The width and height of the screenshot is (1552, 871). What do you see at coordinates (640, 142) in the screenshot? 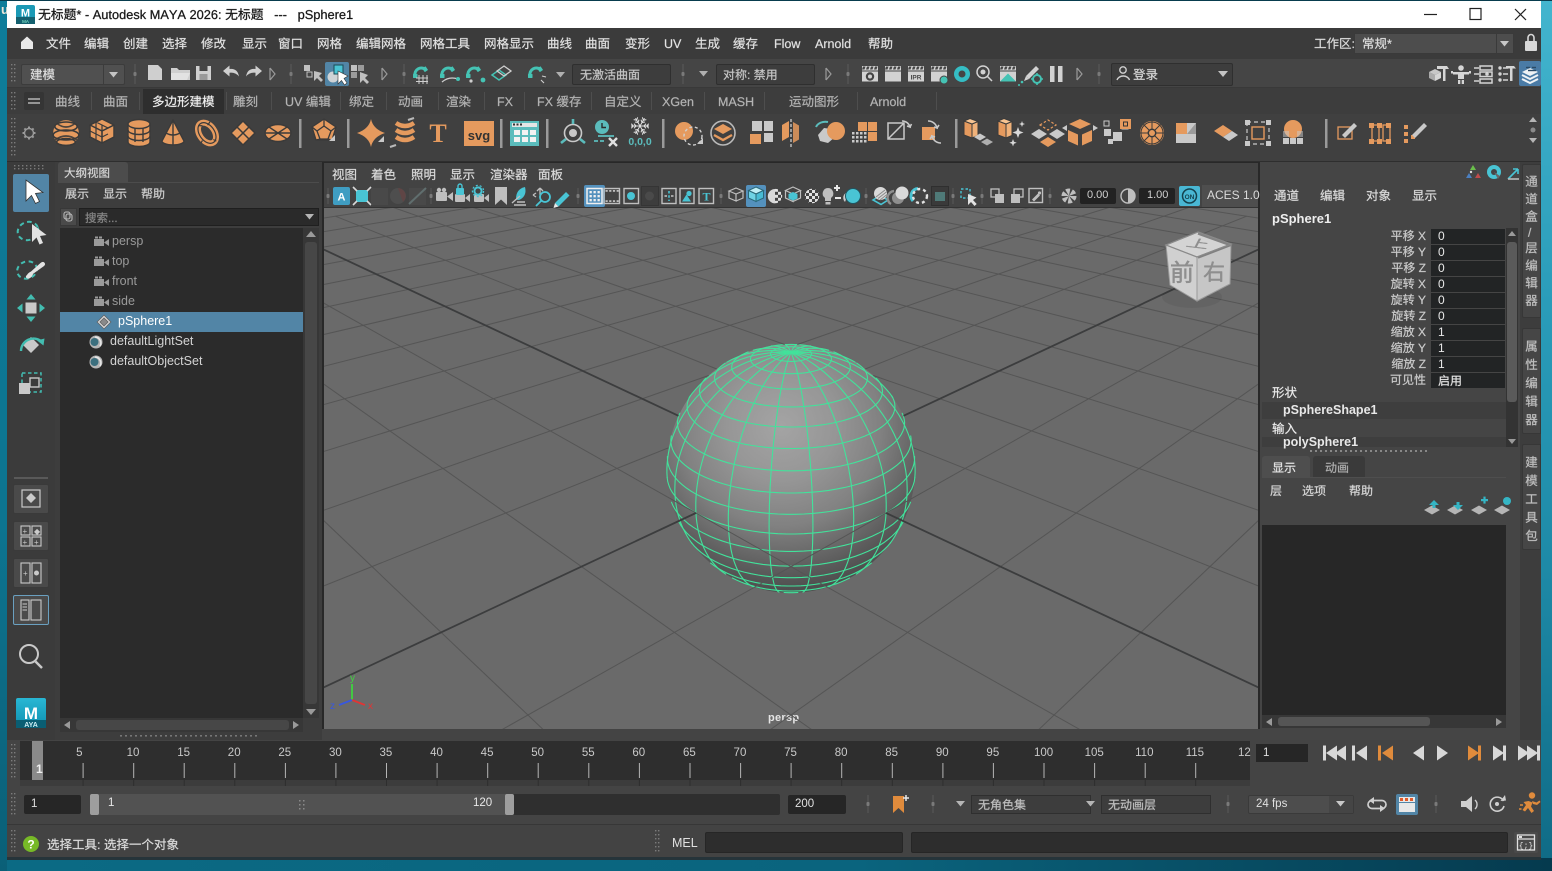
I see `svg-text: 0,0,0` at bounding box center [640, 142].